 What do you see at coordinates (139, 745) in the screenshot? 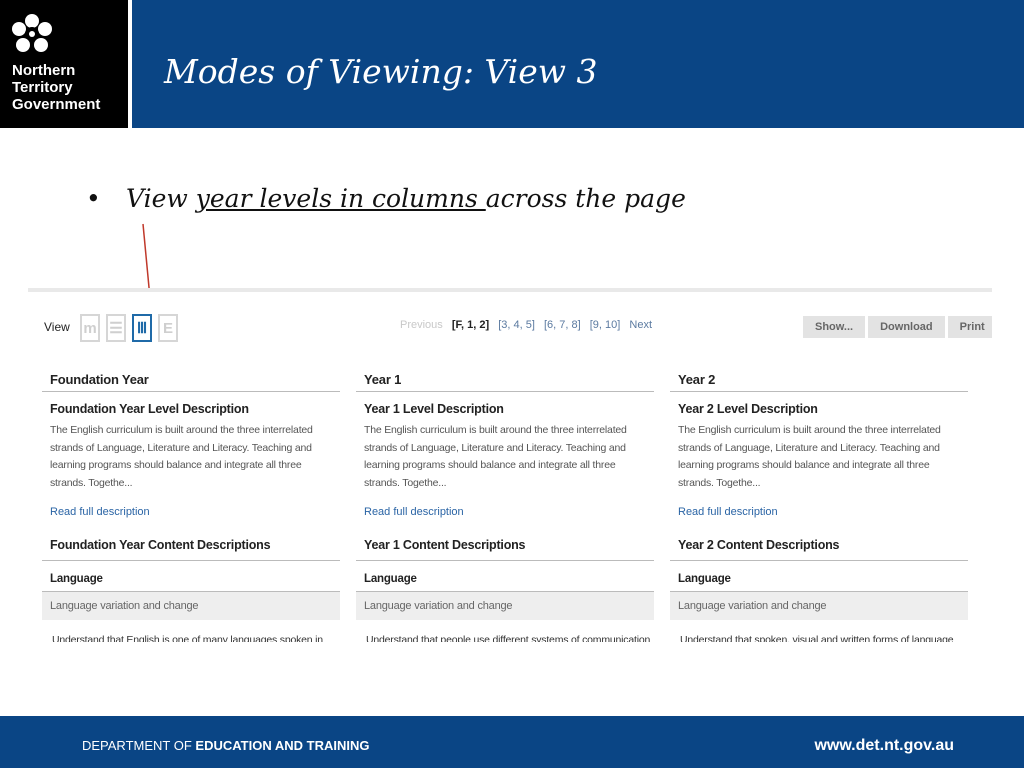
I see `dept-prefix: DEPARTMENT OF` at bounding box center [139, 745].